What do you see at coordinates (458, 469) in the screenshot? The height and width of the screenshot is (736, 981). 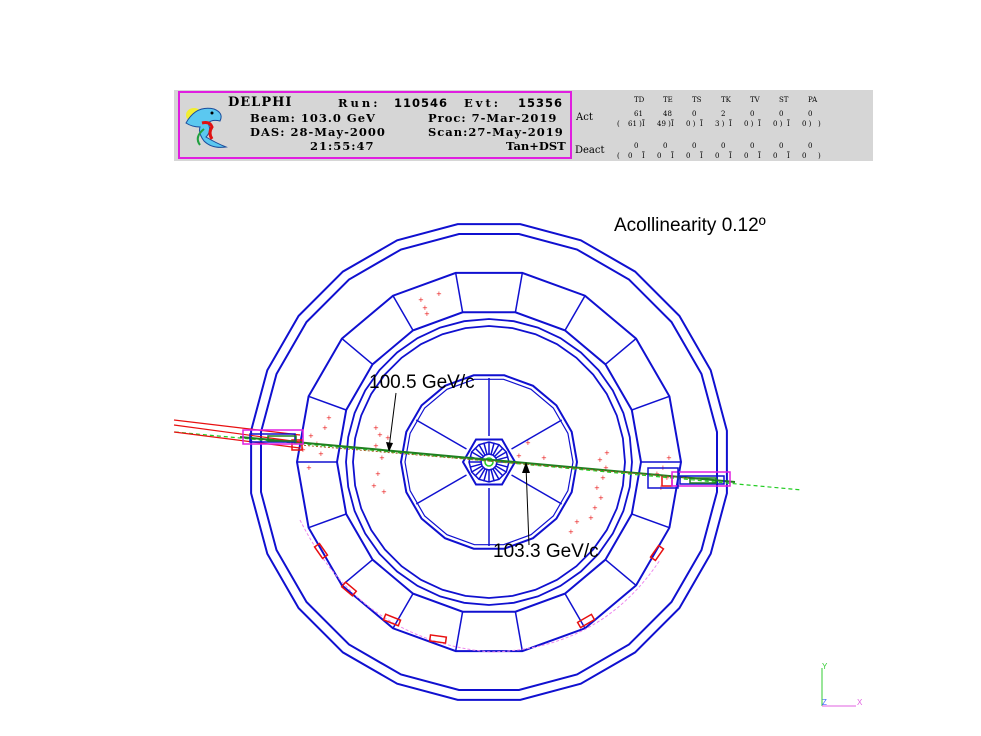 I see `momentum-arrows` at bounding box center [458, 469].